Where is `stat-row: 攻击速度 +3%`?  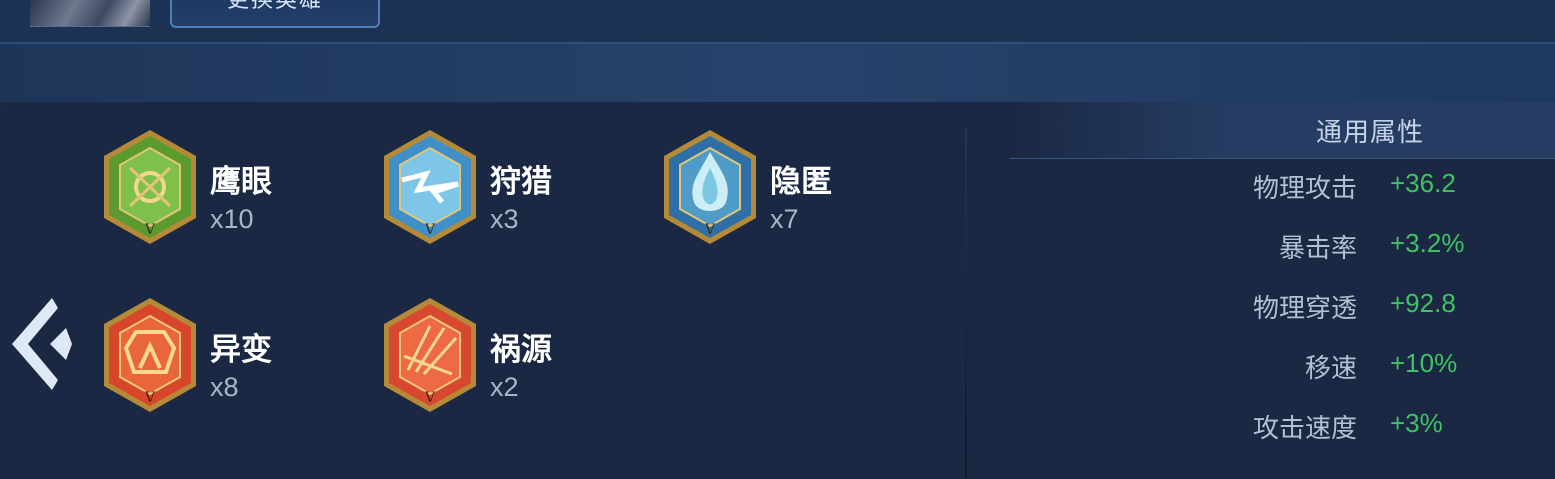 stat-row: 攻击速度 +3% is located at coordinates (1360, 428).